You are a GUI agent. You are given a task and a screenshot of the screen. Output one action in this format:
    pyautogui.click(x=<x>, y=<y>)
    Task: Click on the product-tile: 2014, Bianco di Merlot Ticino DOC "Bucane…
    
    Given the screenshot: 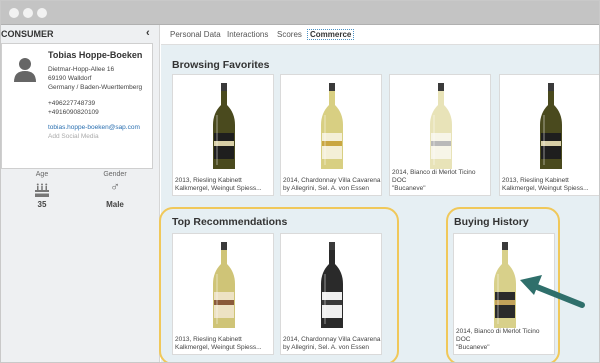 What is the action you would take?
    pyautogui.click(x=440, y=135)
    